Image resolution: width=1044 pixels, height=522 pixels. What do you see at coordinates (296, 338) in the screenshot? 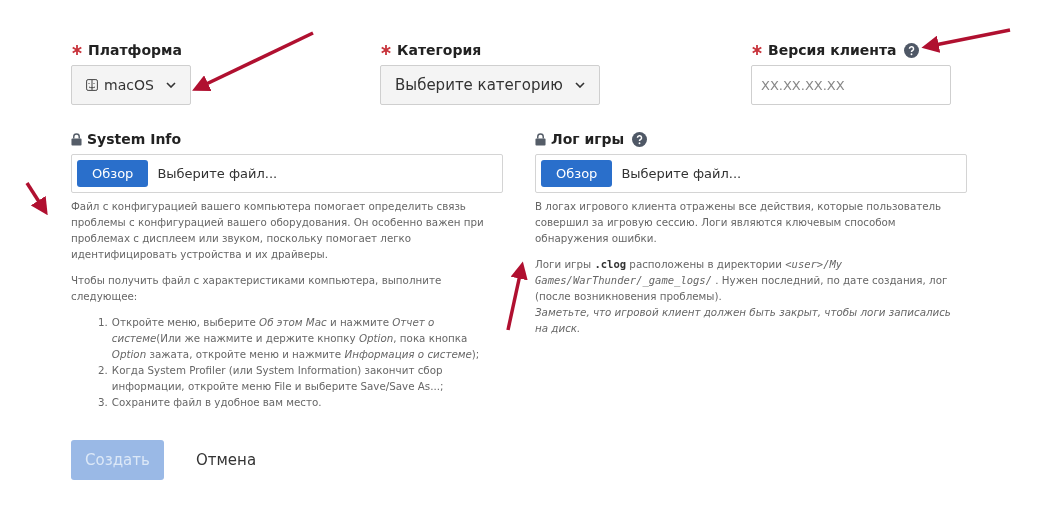
I see `step-text: Откройте меню, выберите Об этом Mac и нажмите Отчет о системе(Или же нажмите и держите кнопку Option, пока кнопка Option зажата, откройте меню и нажмите Информация о системе);` at bounding box center [296, 338].